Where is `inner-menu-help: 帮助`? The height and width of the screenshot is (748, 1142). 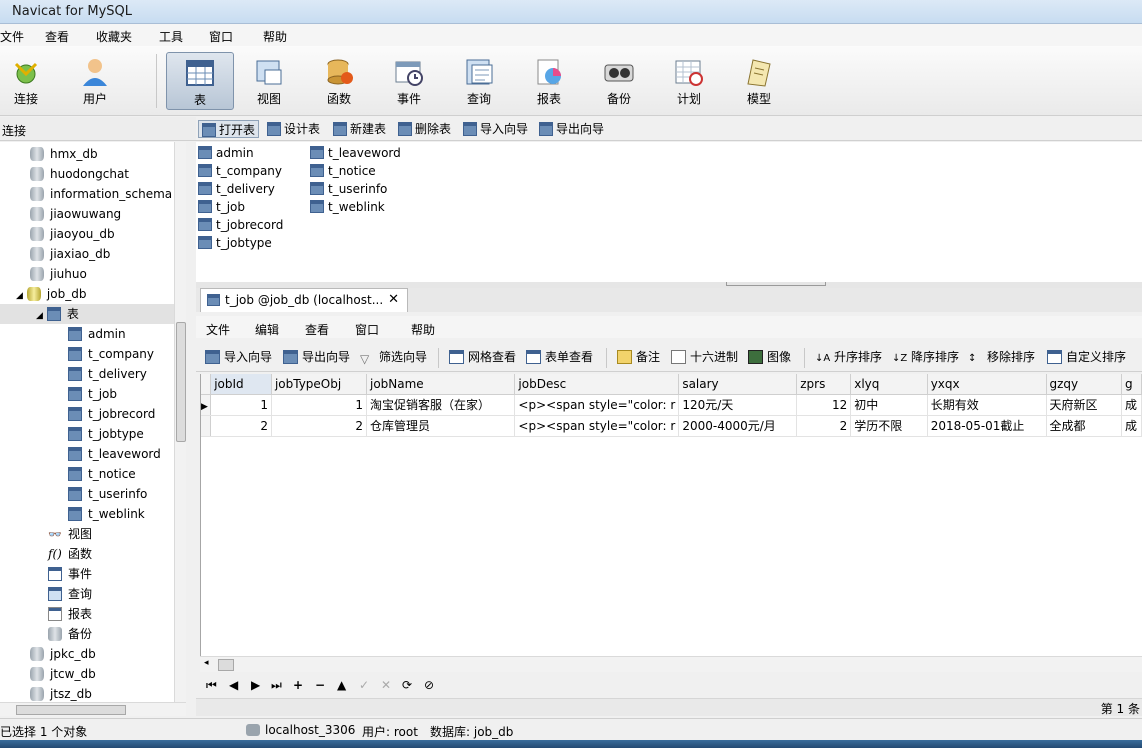 inner-menu-help: 帮助 is located at coordinates (423, 329).